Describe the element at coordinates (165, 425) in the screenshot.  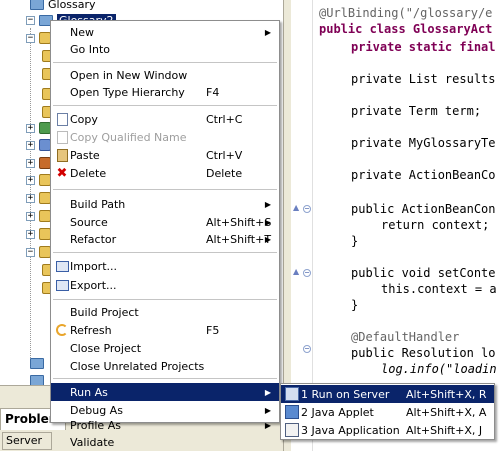
I see `menu-item-profile-as: Profile As ▶` at that location.